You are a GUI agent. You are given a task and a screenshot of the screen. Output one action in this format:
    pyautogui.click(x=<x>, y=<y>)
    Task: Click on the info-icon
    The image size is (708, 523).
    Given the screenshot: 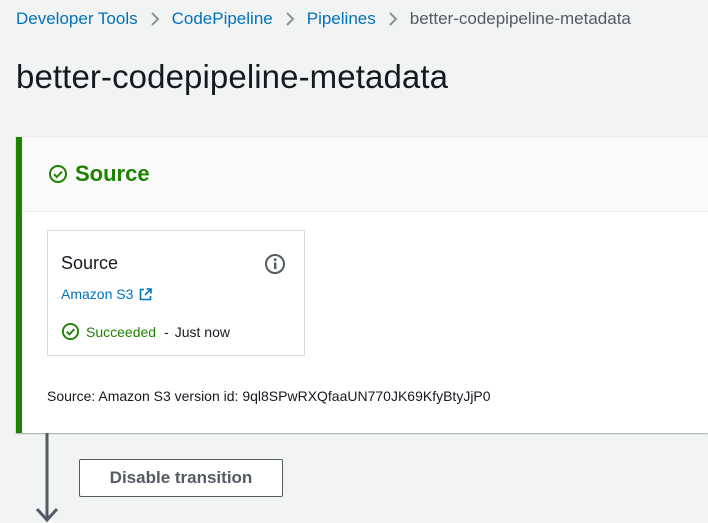 What is the action you would take?
    pyautogui.click(x=275, y=264)
    